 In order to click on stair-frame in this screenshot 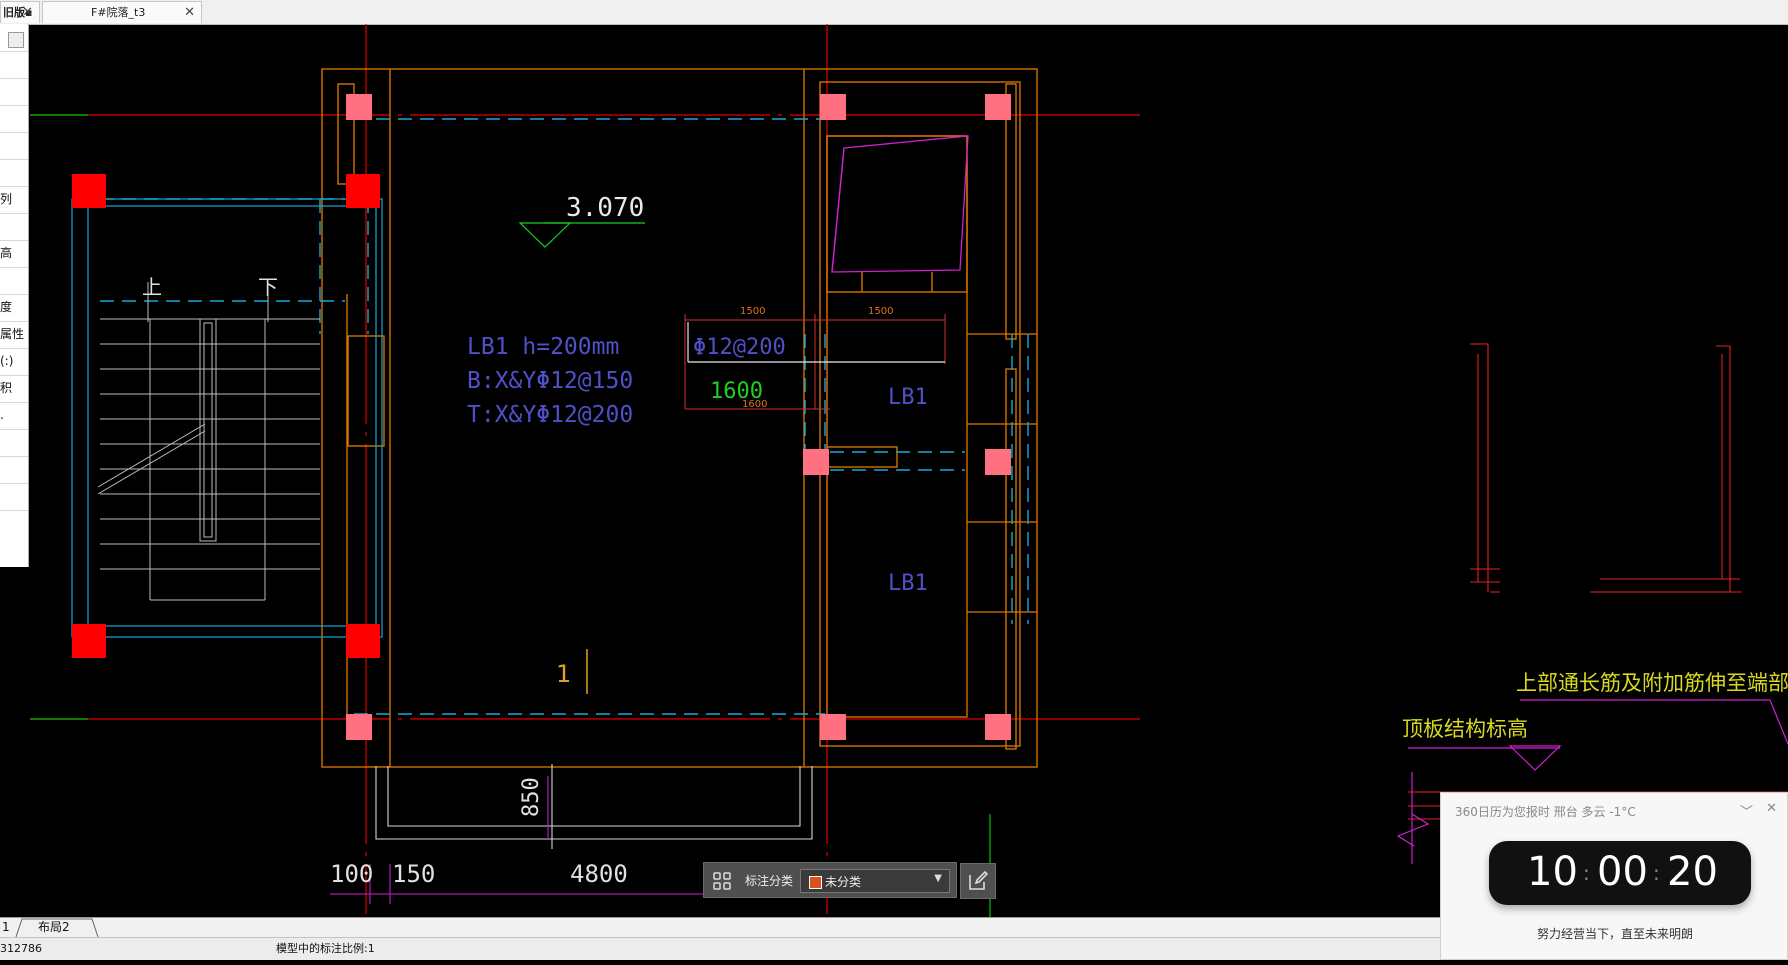, I will do `click(227, 418)`.